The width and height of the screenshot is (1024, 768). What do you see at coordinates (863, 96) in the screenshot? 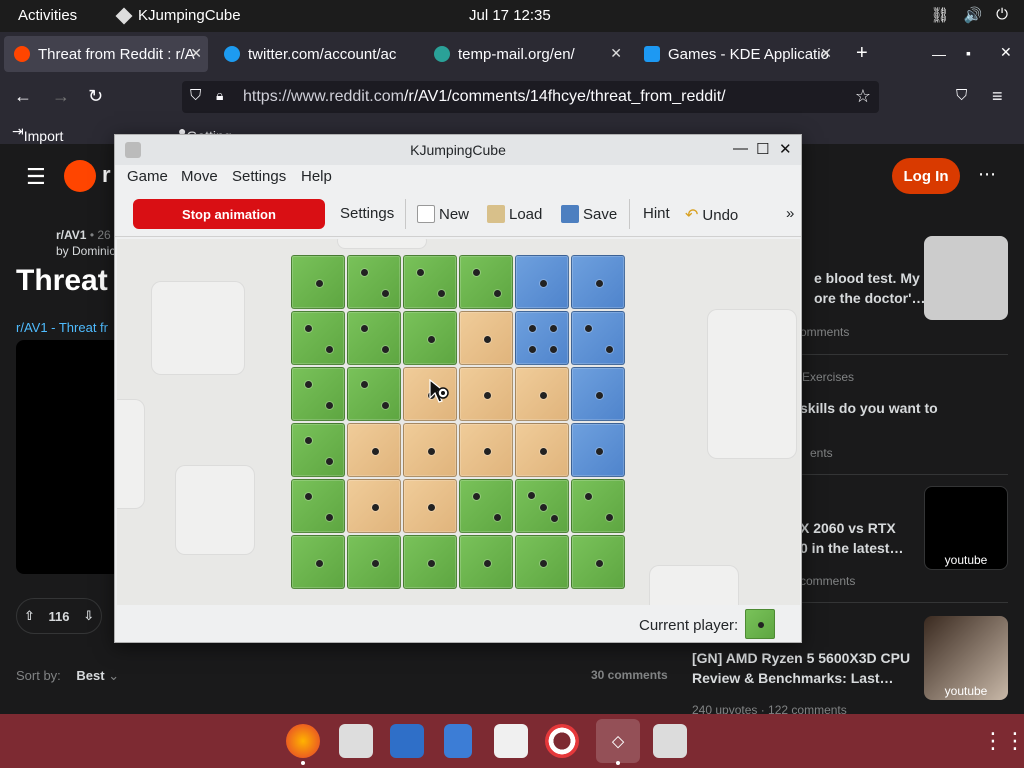
I see `bookmark-star-icon: ☆` at bounding box center [863, 96].